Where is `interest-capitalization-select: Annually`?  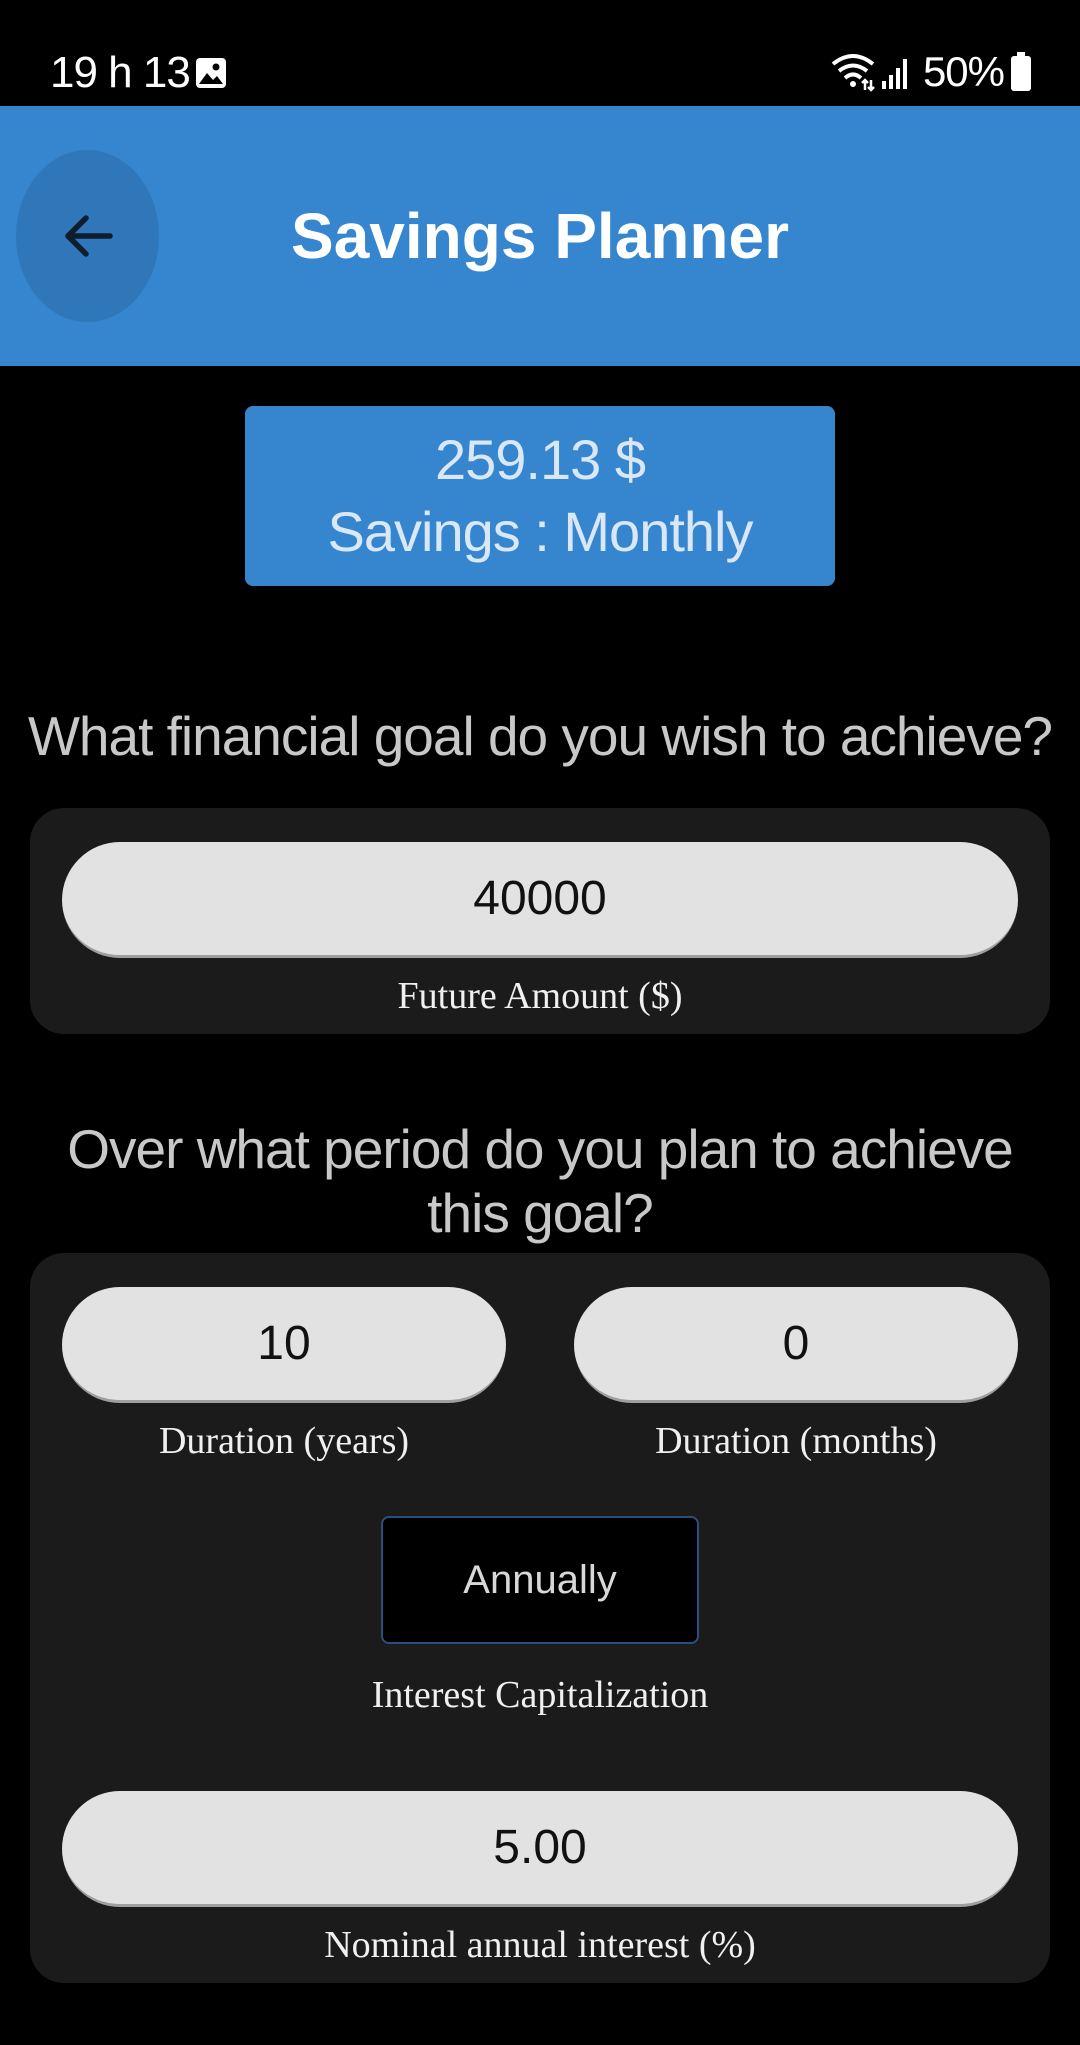
interest-capitalization-select: Annually is located at coordinates (540, 1580).